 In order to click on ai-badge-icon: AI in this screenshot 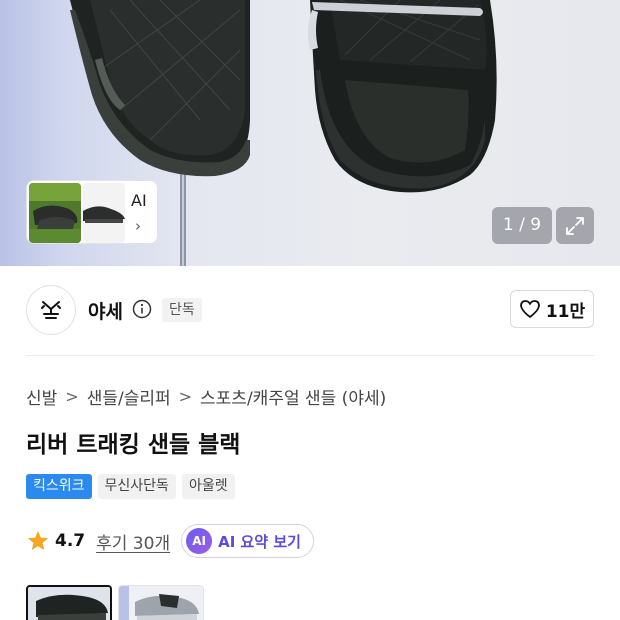, I will do `click(199, 541)`.